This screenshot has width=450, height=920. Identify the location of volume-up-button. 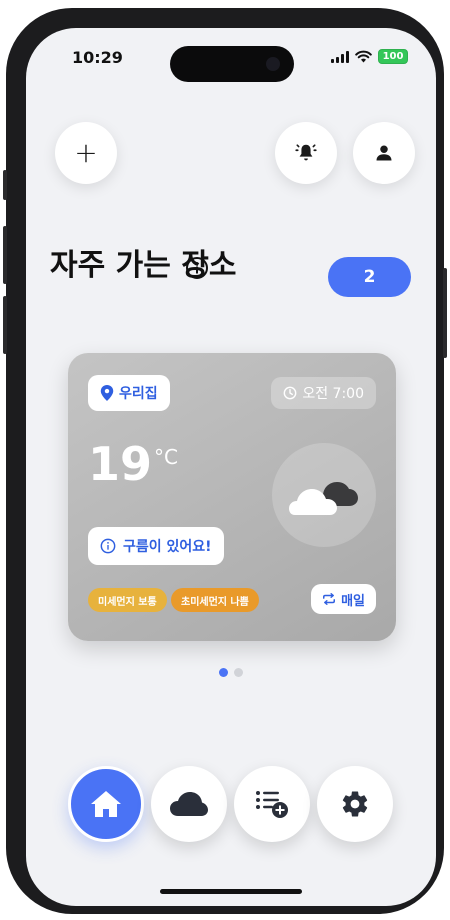
(5, 255).